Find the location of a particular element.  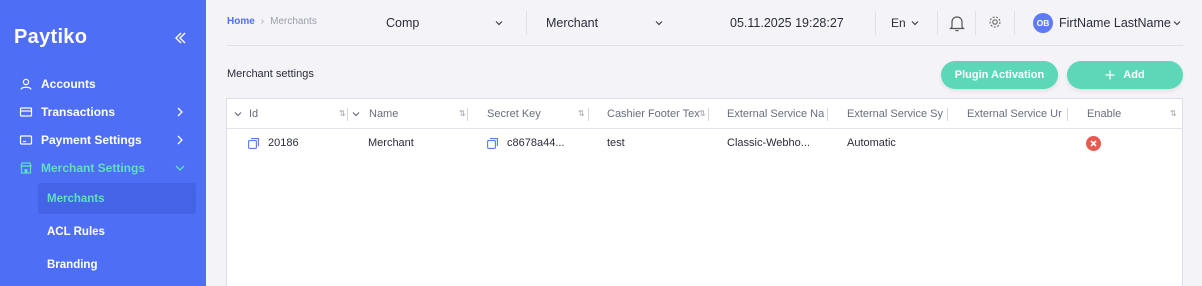

column-header-external-service-url: External Service Ur is located at coordinates (1027, 114).